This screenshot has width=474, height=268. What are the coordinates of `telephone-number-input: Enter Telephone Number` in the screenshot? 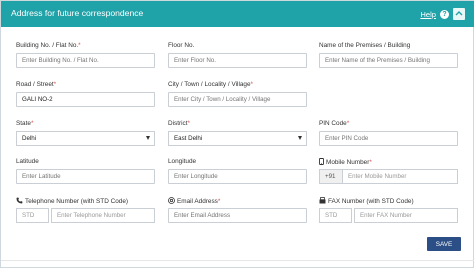 It's located at (103, 215).